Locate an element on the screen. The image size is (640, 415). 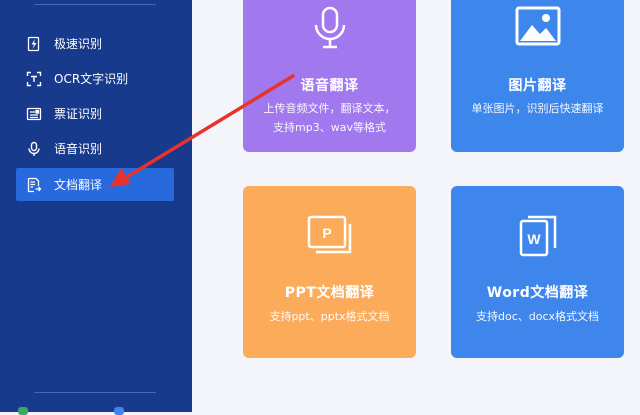
sidebar-item-fast-recognition: 极速识别 is located at coordinates (95, 43).